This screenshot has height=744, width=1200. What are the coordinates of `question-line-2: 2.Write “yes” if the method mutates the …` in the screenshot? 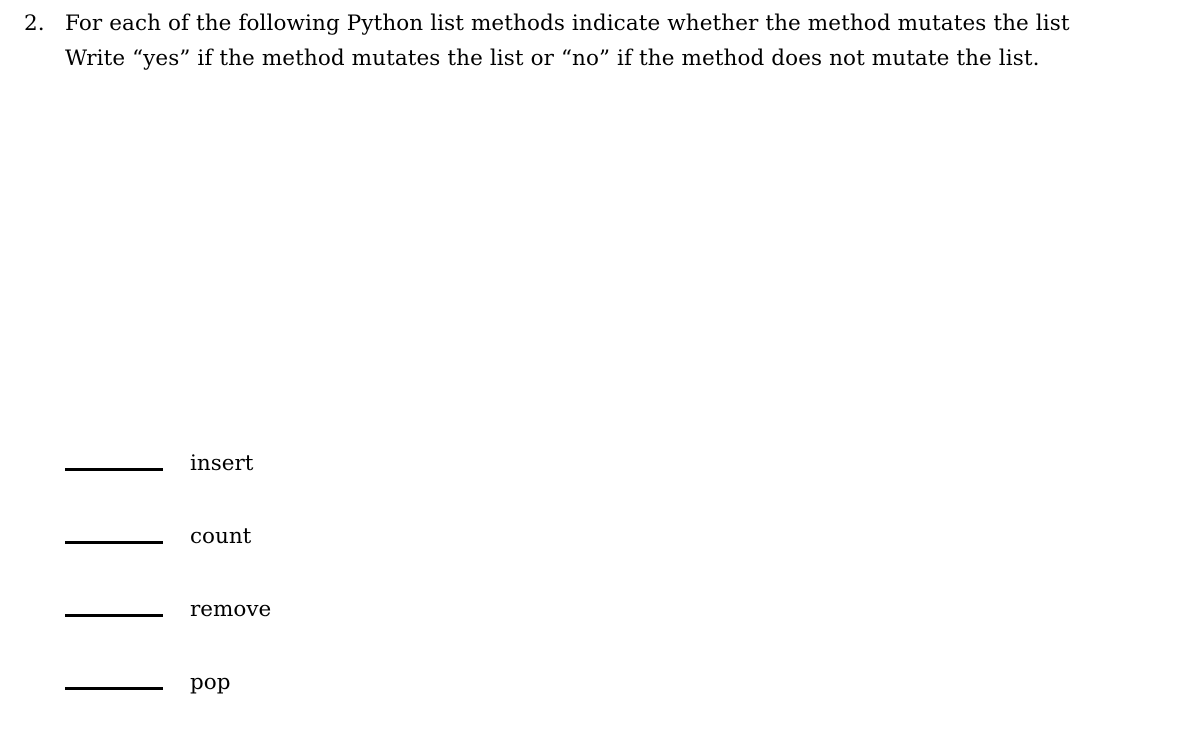 It's located at (612, 58).